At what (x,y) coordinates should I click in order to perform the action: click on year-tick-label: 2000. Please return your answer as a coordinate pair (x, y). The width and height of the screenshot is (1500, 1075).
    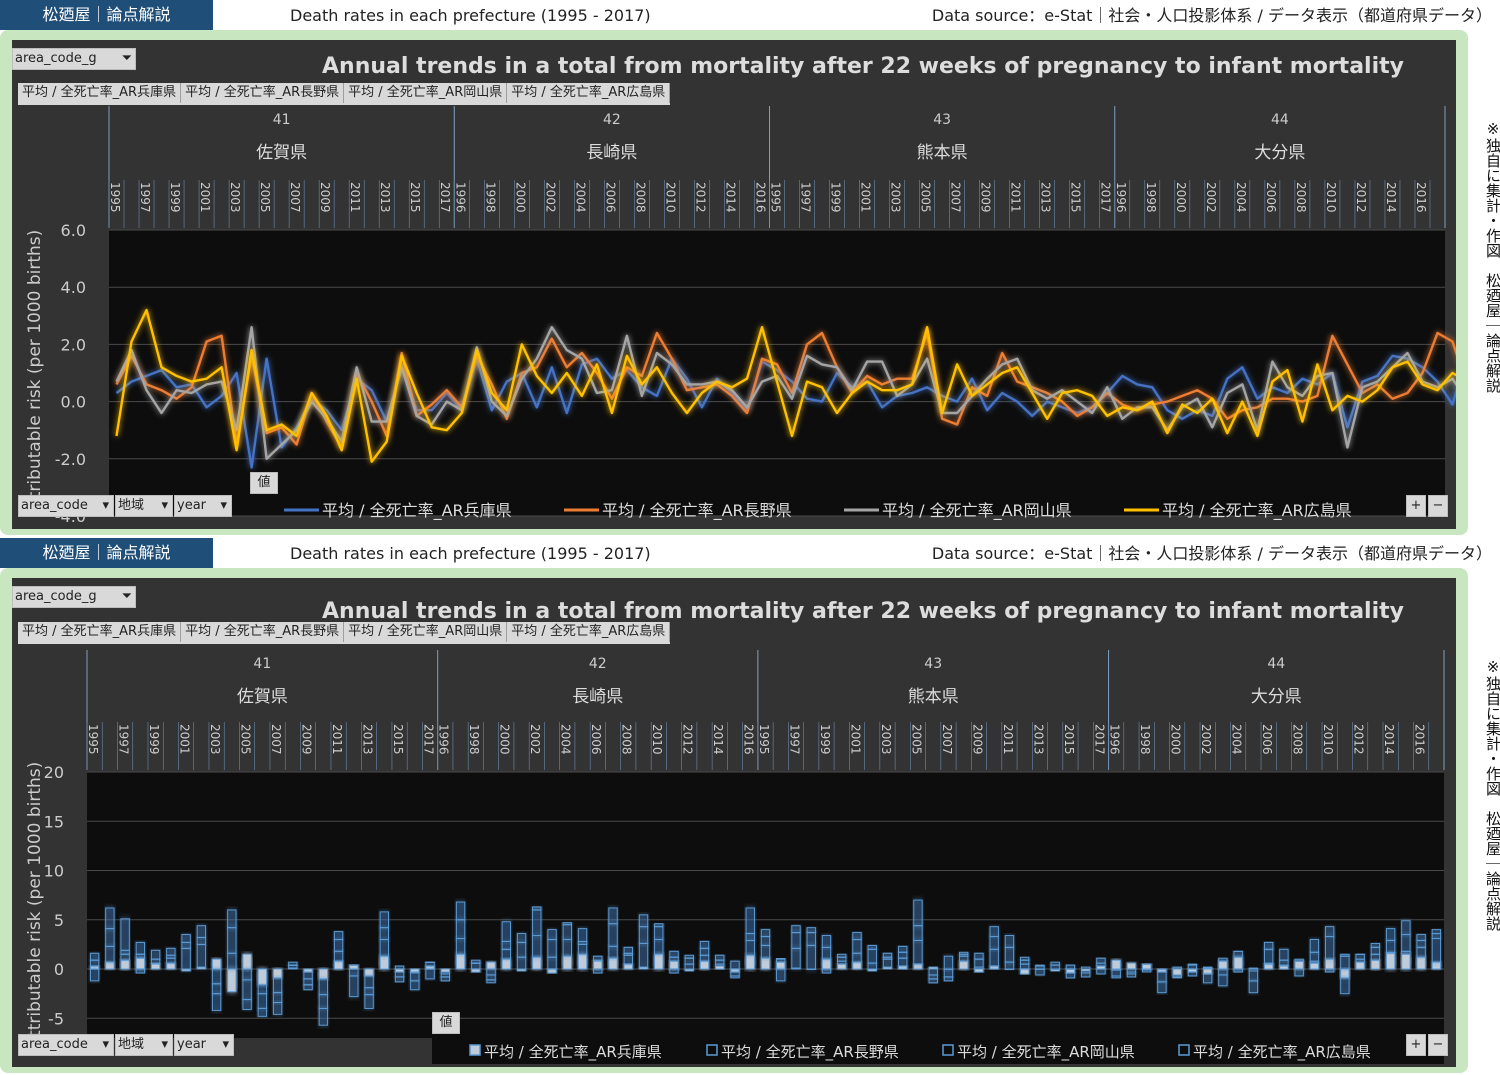
    Looking at the image, I should click on (520, 197).